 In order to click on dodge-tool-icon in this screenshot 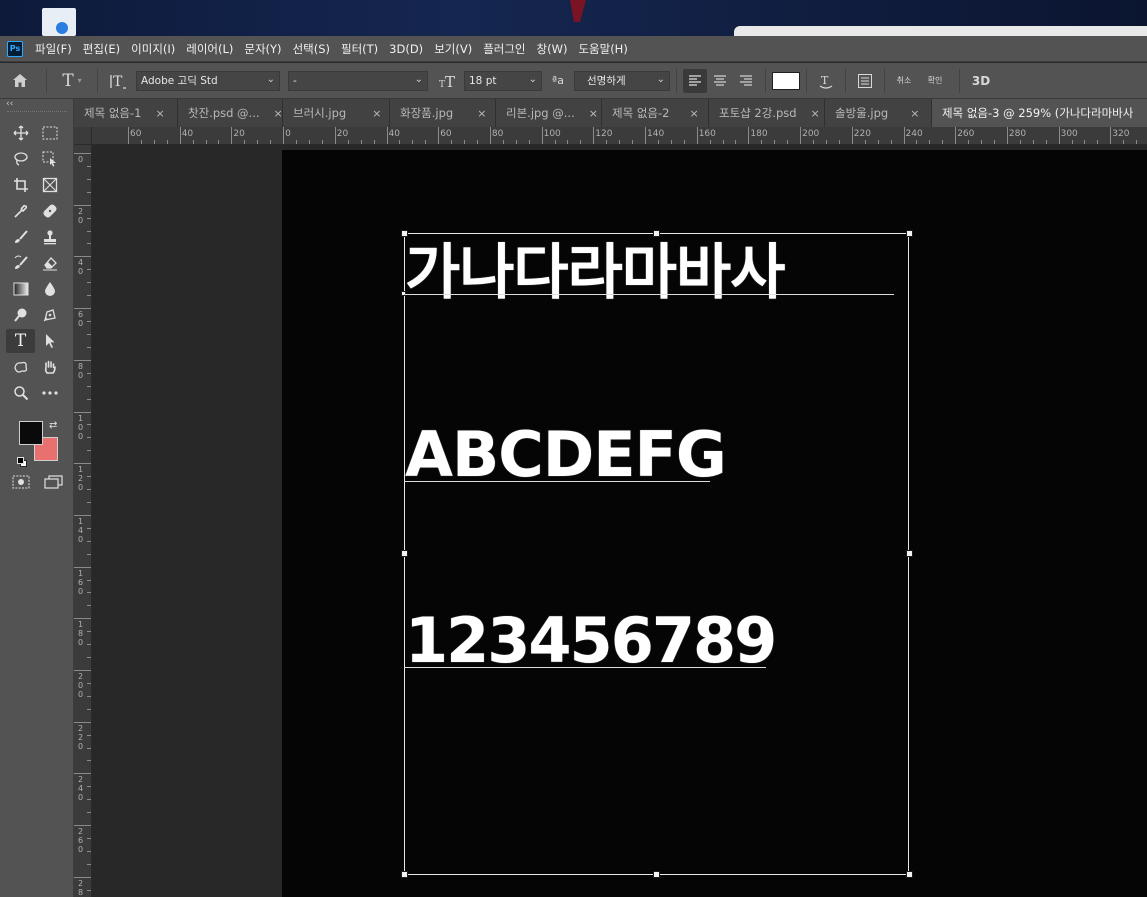, I will do `click(20, 315)`.